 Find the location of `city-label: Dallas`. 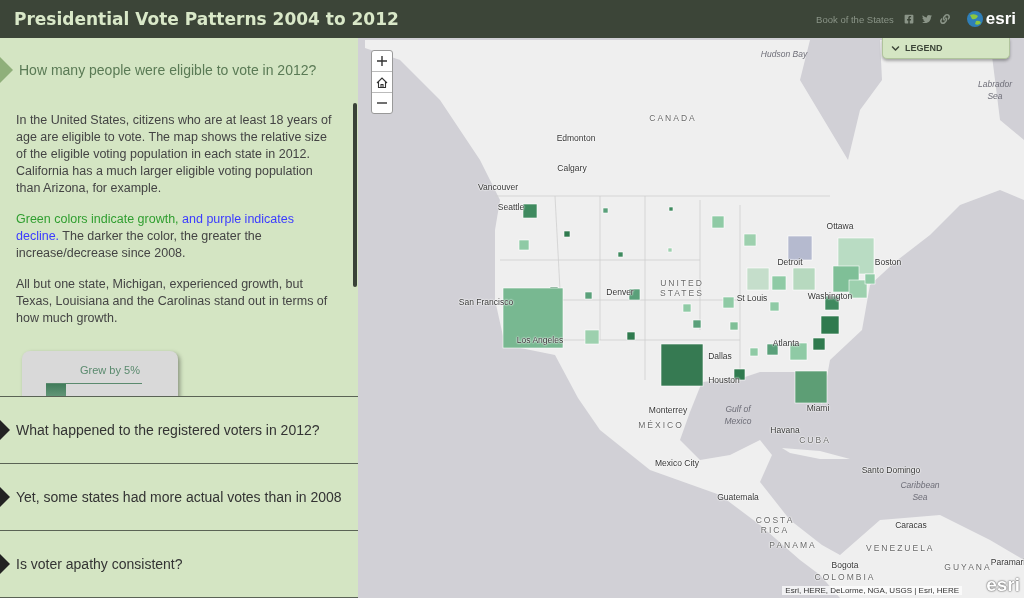

city-label: Dallas is located at coordinates (720, 356).